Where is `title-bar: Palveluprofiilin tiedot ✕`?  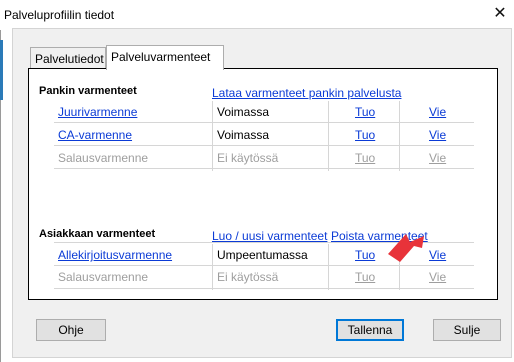
title-bar: Palveluprofiilin tiedot ✕ is located at coordinates (257, 15).